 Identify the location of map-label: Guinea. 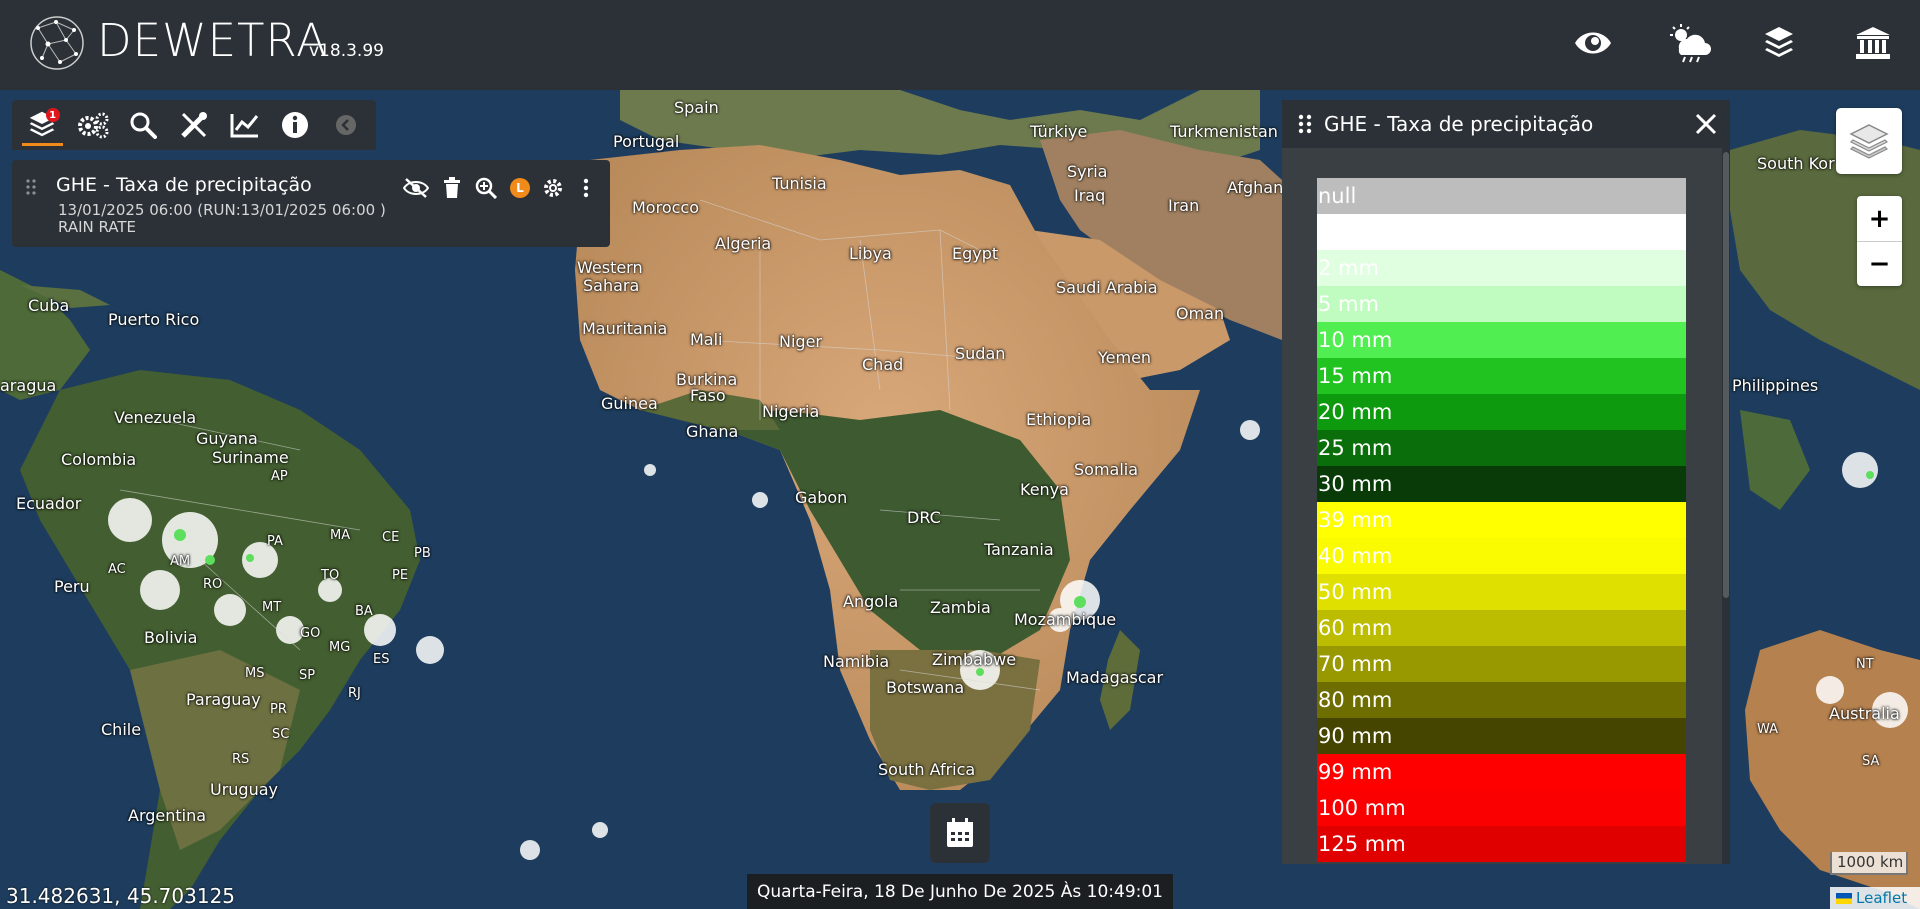
(629, 403).